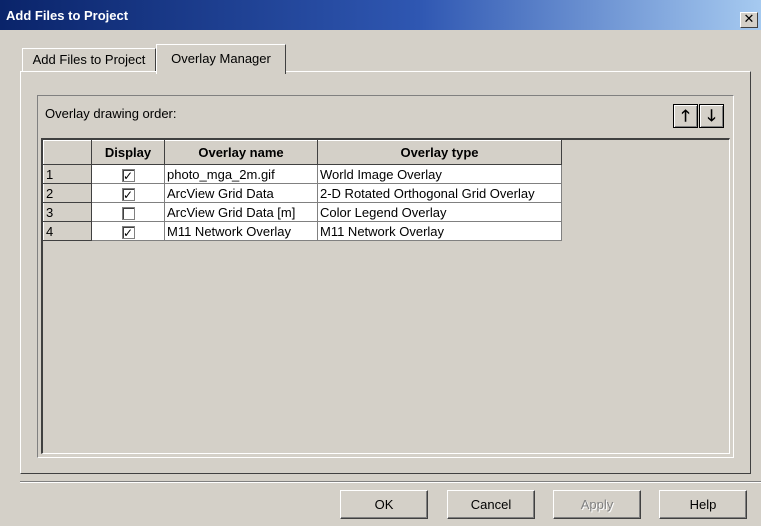 This screenshot has width=761, height=526. I want to click on close-button: ✕, so click(749, 20).